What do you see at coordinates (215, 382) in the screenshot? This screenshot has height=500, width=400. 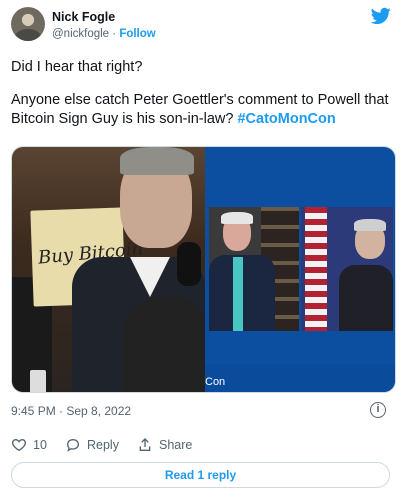 I see `caption-fragment: Con` at bounding box center [215, 382].